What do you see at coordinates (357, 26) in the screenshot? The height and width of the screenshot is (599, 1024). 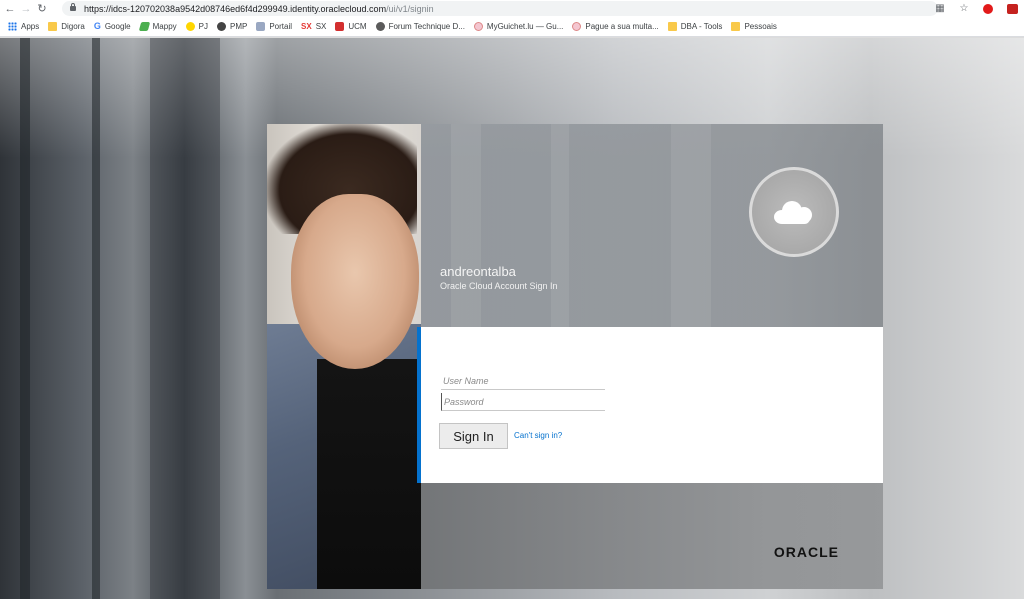 I see `bookmark-label: UCM` at bounding box center [357, 26].